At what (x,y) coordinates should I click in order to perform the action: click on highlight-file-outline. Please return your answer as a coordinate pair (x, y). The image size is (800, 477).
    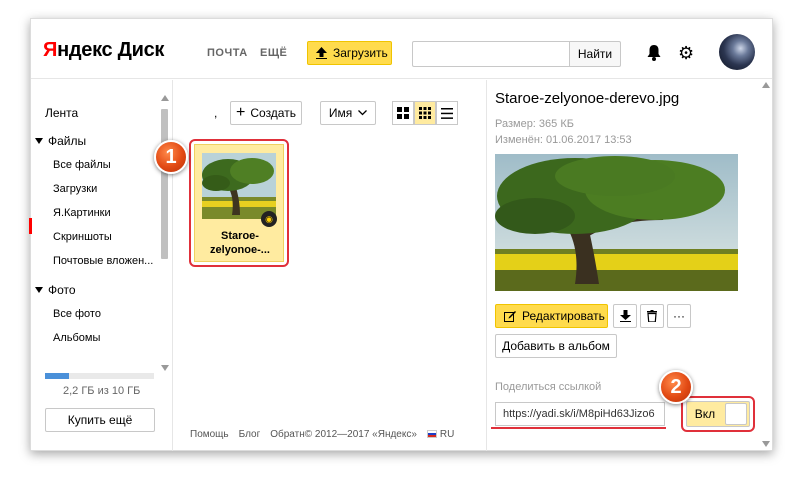
    Looking at the image, I should click on (239, 203).